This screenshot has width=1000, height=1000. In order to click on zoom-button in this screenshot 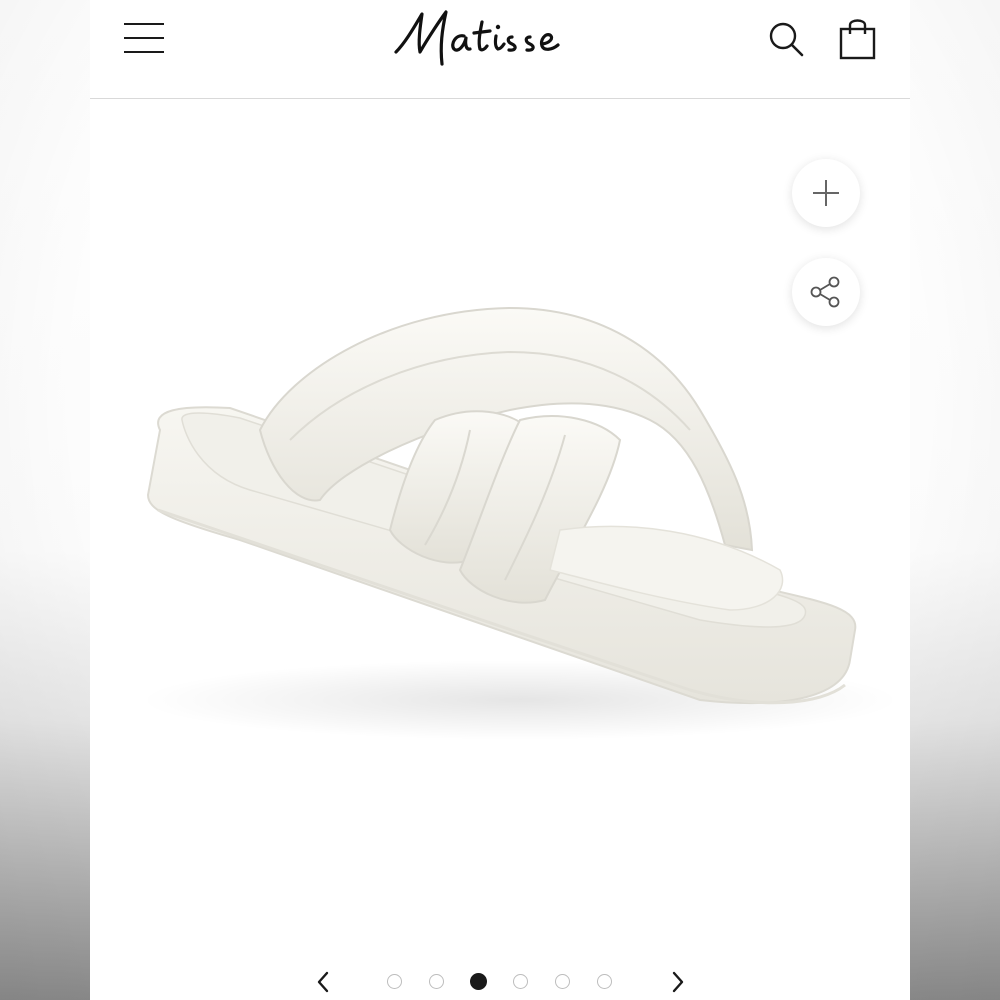, I will do `click(826, 193)`.